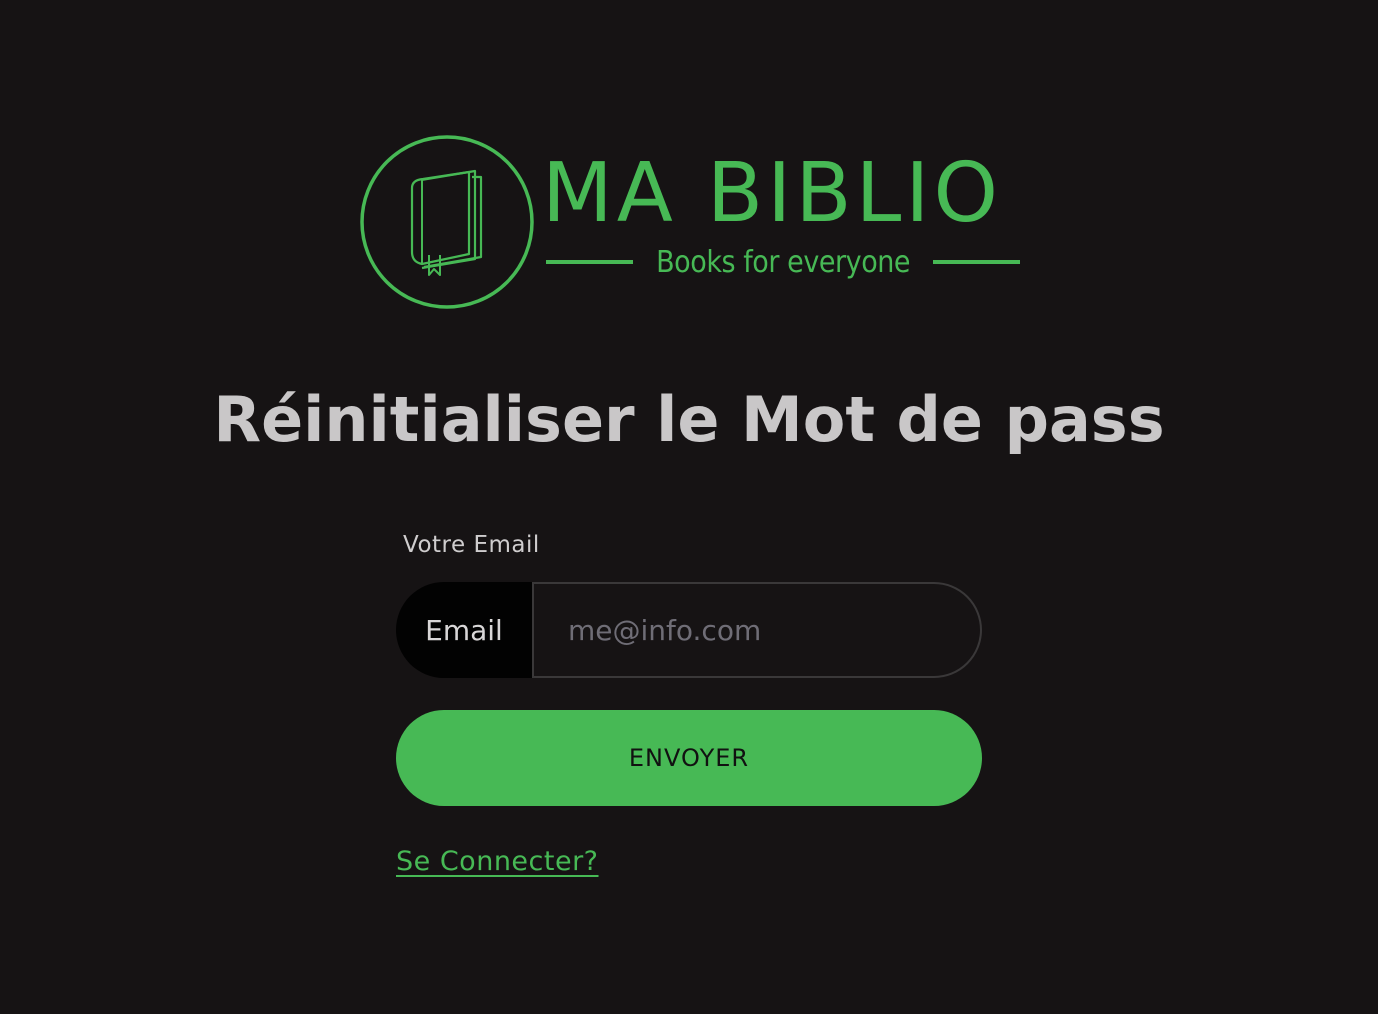  Describe the element at coordinates (757, 630) in the screenshot. I see `email-input` at that location.